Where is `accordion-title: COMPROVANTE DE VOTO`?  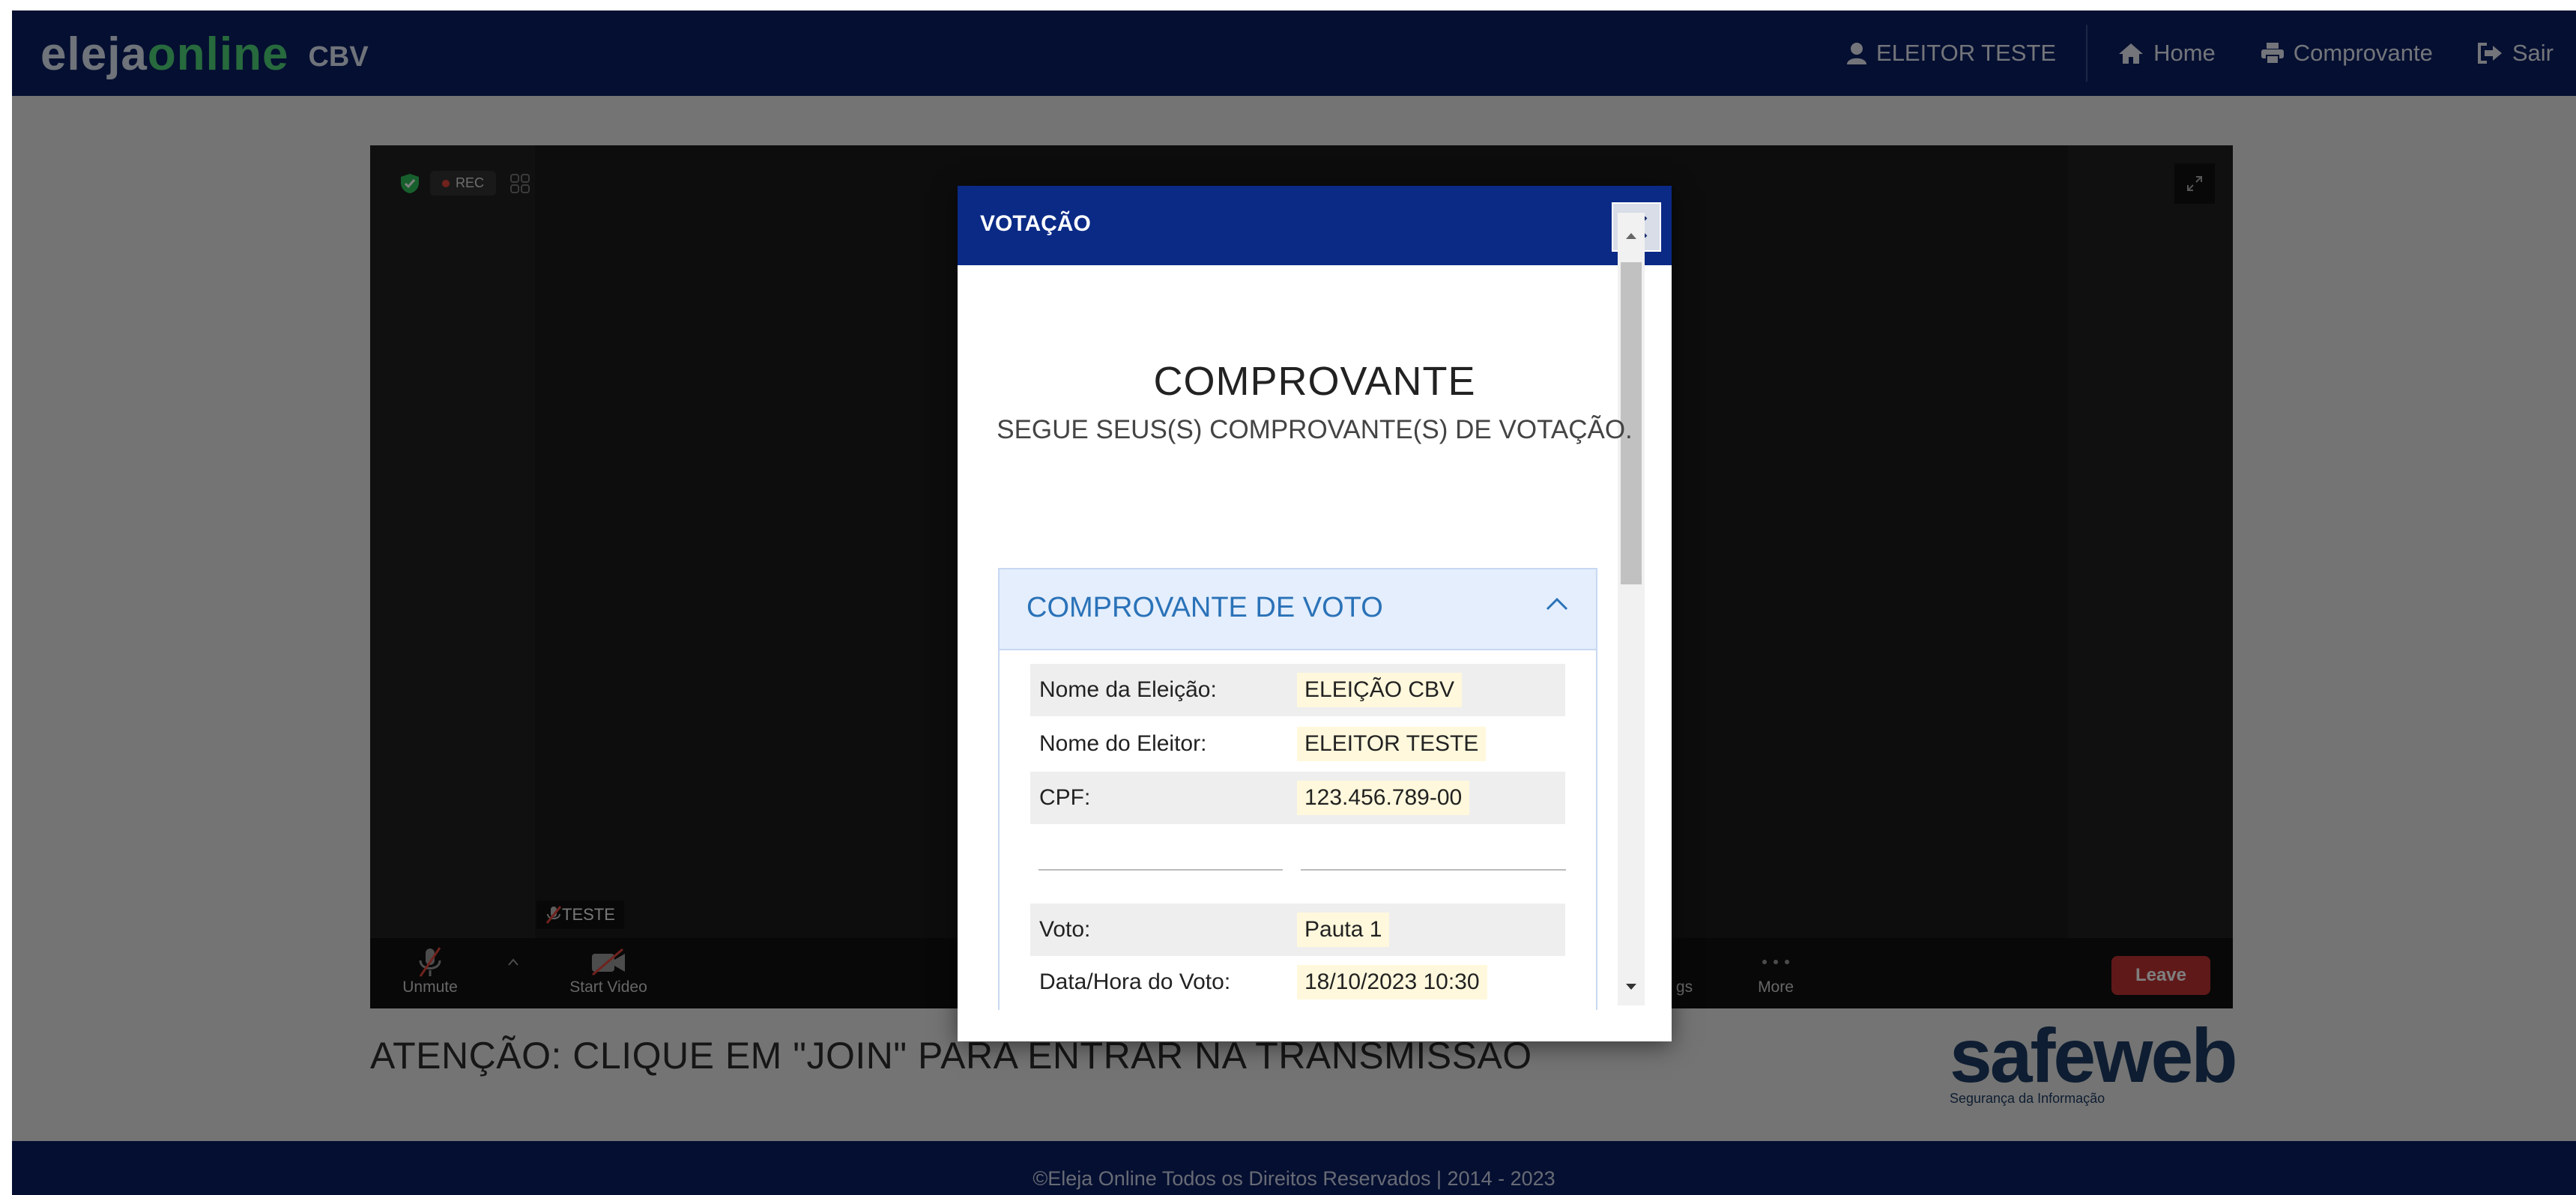 accordion-title: COMPROVANTE DE VOTO is located at coordinates (1205, 607).